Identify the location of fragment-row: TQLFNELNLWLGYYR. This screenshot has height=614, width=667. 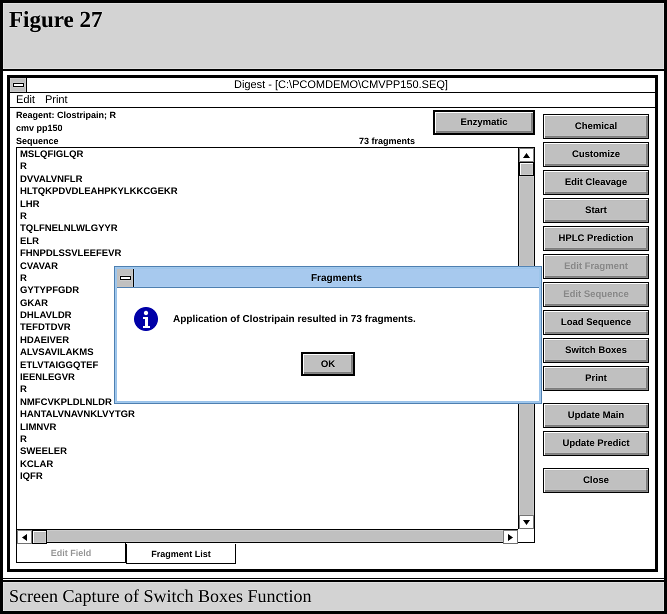
(267, 229).